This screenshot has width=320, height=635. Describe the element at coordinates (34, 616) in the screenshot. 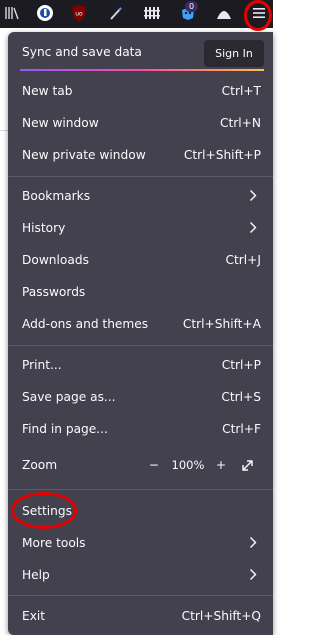

I see `exit-label: Exit` at that location.